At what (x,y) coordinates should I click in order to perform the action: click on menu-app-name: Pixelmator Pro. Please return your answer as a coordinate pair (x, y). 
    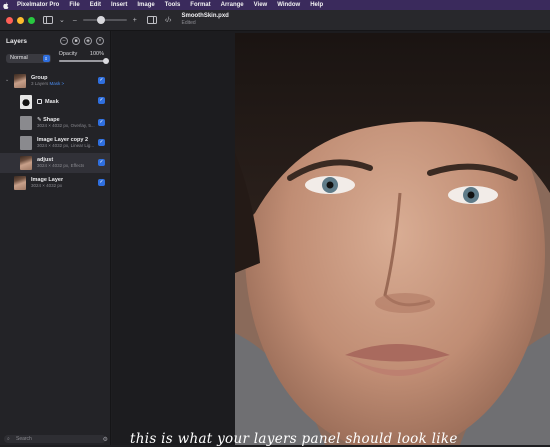
    Looking at the image, I should click on (38, 5).